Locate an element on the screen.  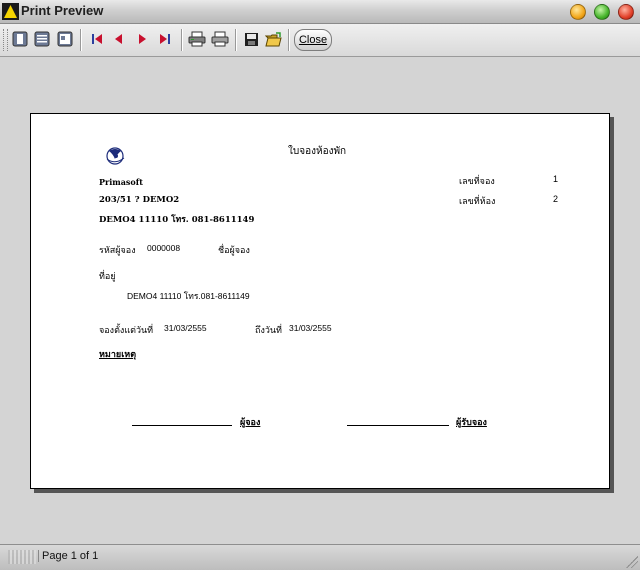
save-icon is located at coordinates (251, 39).